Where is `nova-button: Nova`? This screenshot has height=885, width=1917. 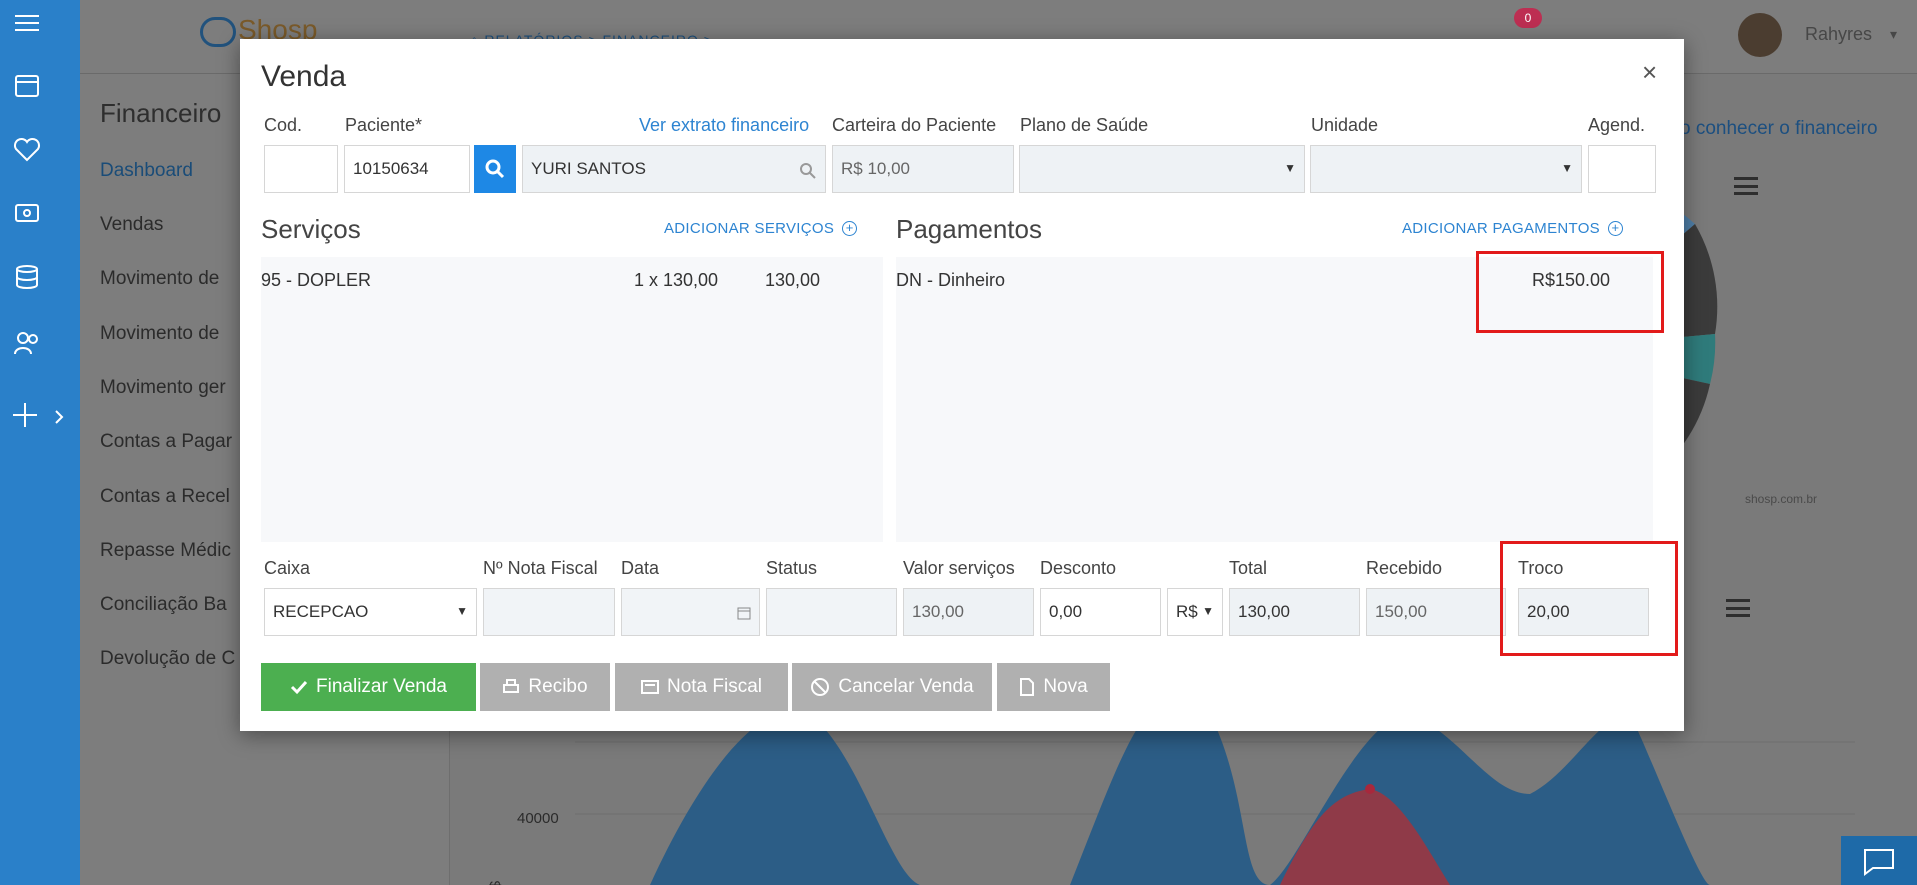
nova-button: Nova is located at coordinates (1053, 687).